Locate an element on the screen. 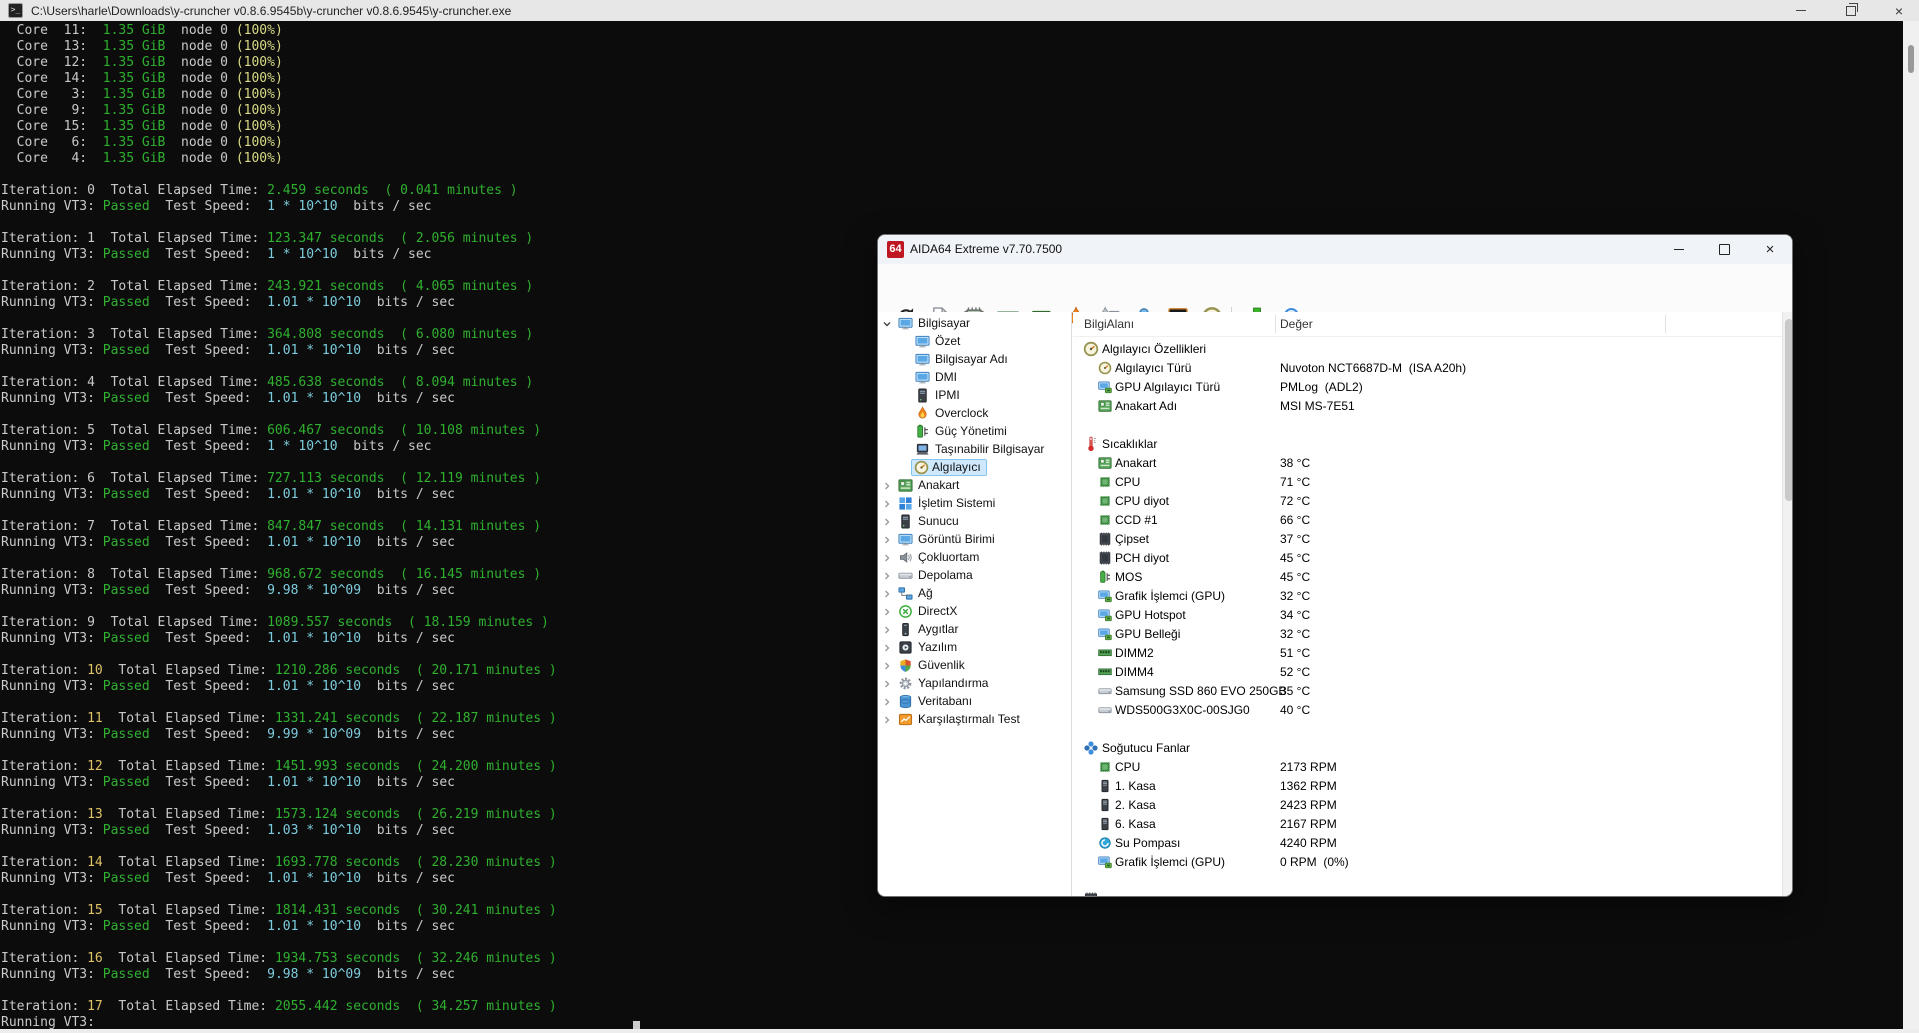 The height and width of the screenshot is (1033, 1919). console-scrollbar-thumb is located at coordinates (1911, 59).